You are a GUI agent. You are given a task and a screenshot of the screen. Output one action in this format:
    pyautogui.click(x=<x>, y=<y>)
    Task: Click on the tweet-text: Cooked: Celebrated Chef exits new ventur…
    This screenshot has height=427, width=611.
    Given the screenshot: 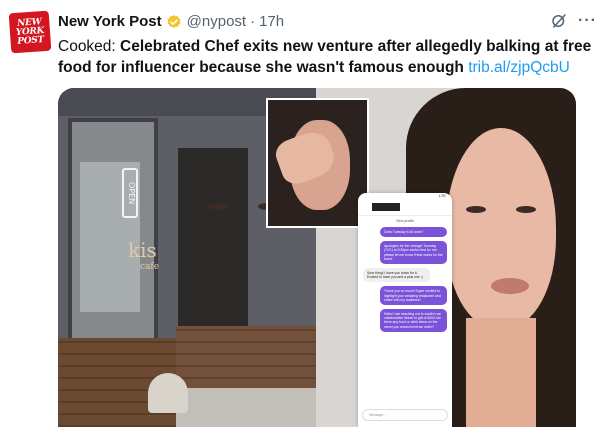 What is the action you would take?
    pyautogui.click(x=328, y=57)
    